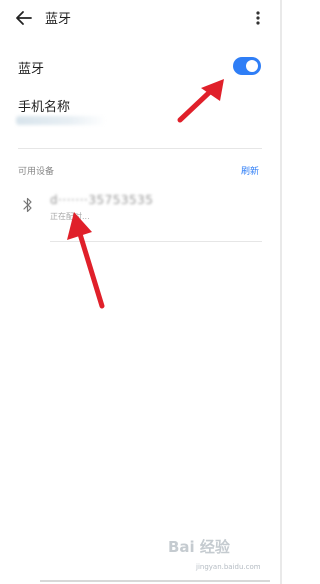 Image resolution: width=320 pixels, height=584 pixels. What do you see at coordinates (258, 18) in the screenshot?
I see `more-options-icon` at bounding box center [258, 18].